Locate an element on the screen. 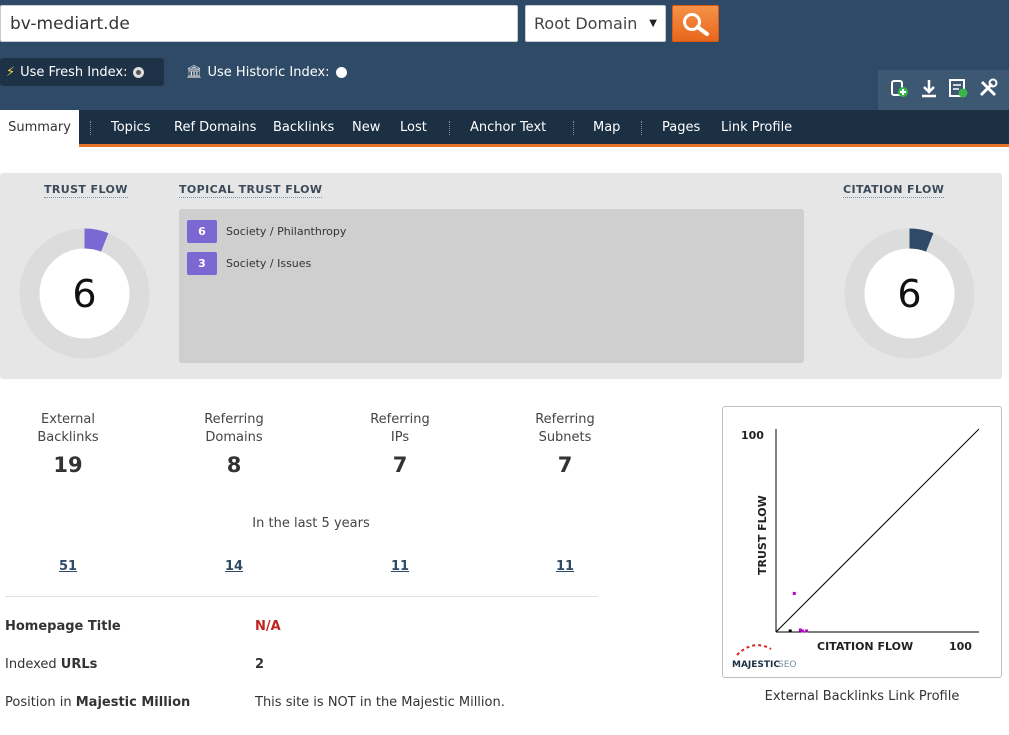 This screenshot has width=1009, height=735. indexed-urls-row: Indexed URLs 2 is located at coordinates (305, 667).